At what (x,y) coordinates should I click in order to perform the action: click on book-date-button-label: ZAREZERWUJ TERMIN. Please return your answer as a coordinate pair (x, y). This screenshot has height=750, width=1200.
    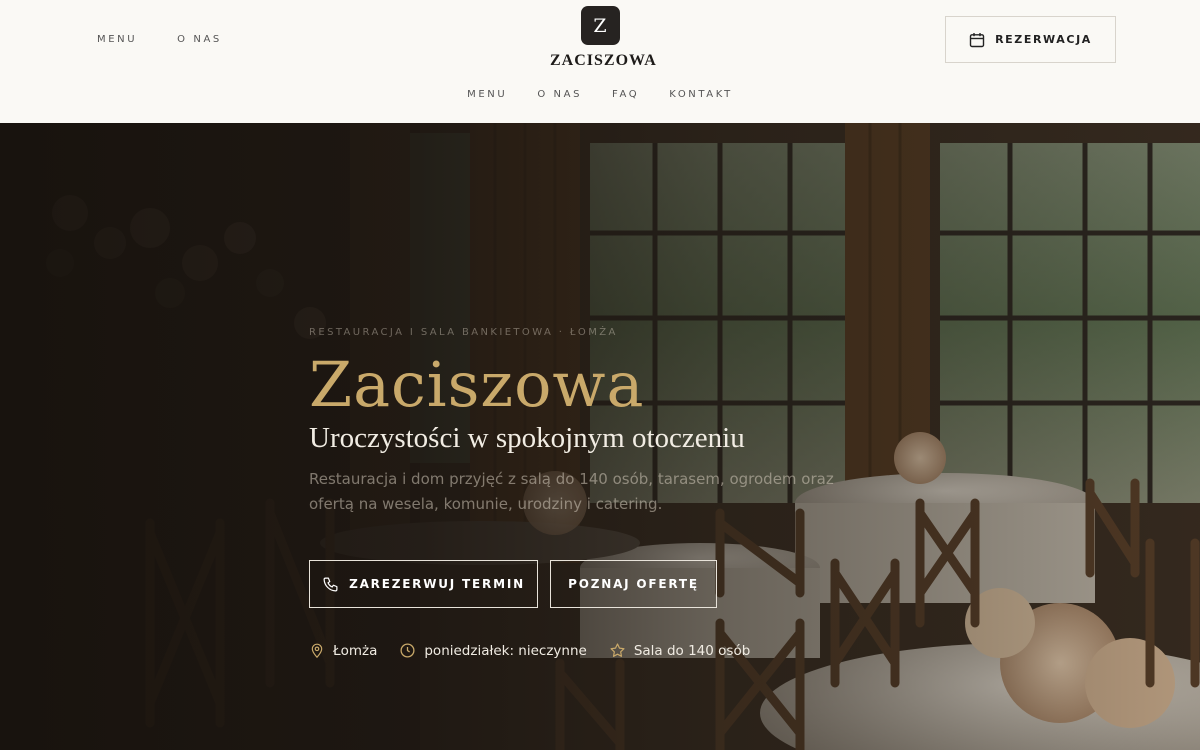
    Looking at the image, I should click on (437, 584).